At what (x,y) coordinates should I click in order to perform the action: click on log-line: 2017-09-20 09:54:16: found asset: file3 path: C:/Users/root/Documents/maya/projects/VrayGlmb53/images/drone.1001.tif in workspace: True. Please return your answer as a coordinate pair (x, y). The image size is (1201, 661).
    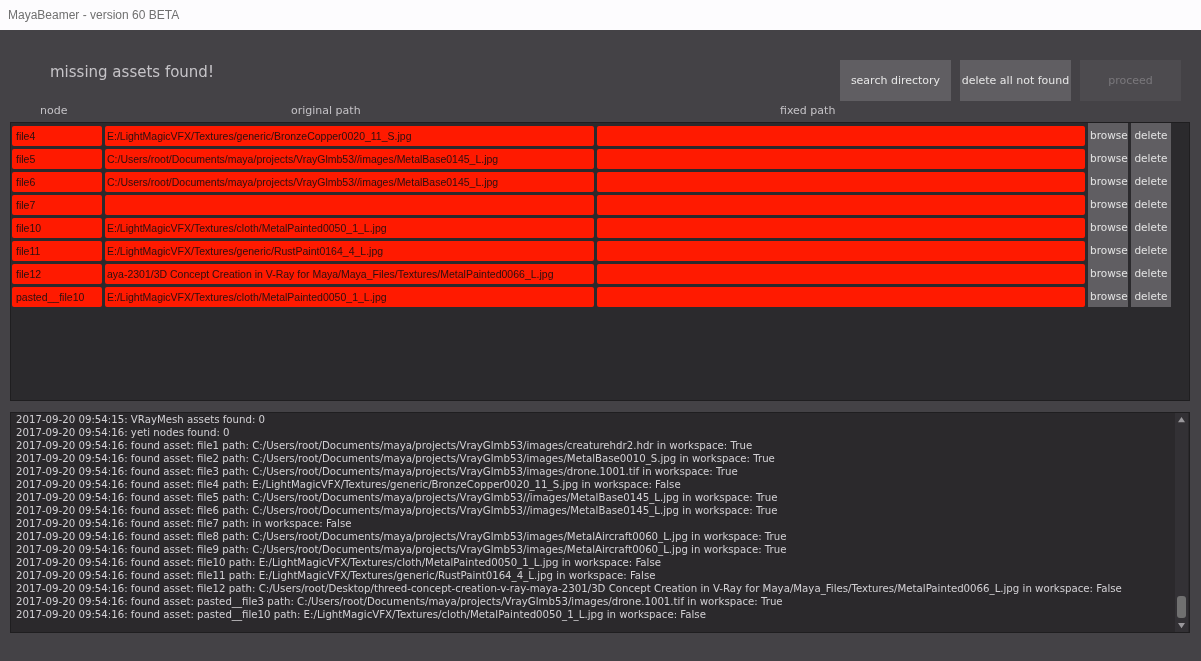
    Looking at the image, I should click on (377, 471).